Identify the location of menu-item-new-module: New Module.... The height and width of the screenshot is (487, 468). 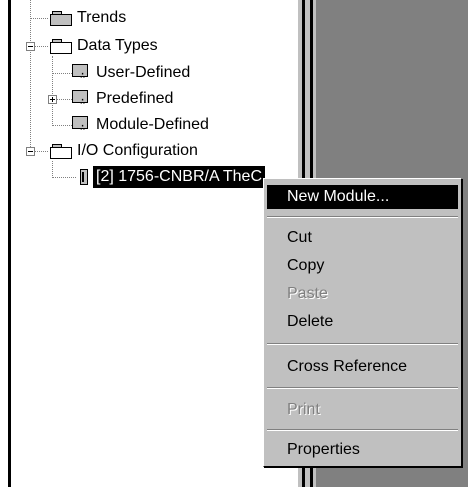
(362, 197).